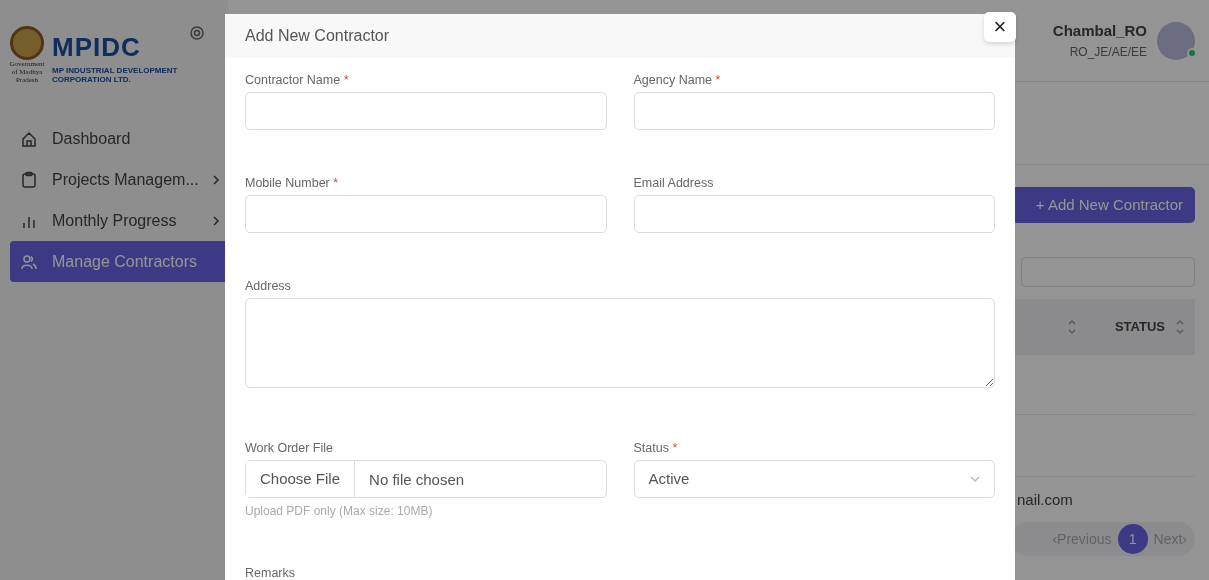 The height and width of the screenshot is (580, 1209). I want to click on select-field: Active, so click(814, 479).